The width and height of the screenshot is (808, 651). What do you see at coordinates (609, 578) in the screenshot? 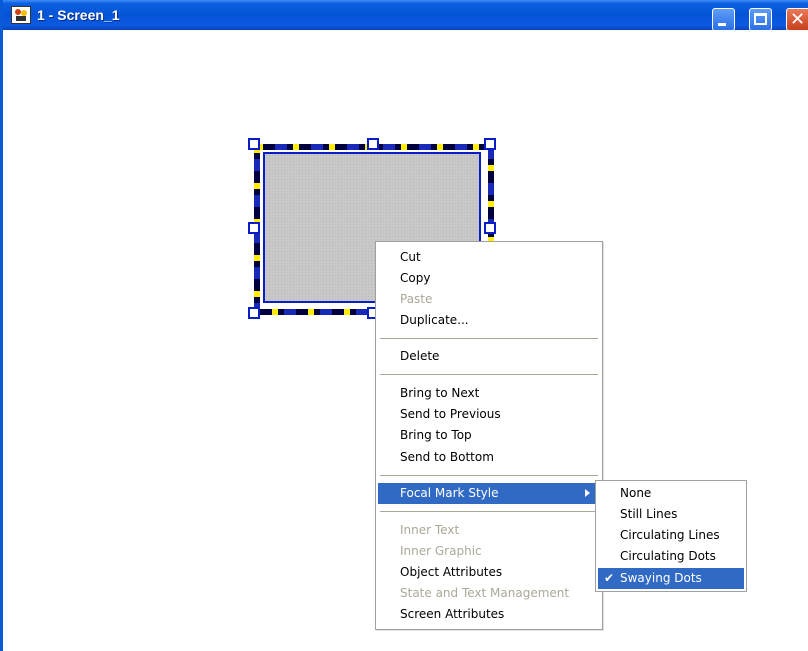
I see `checkmark-icon: ✔` at bounding box center [609, 578].